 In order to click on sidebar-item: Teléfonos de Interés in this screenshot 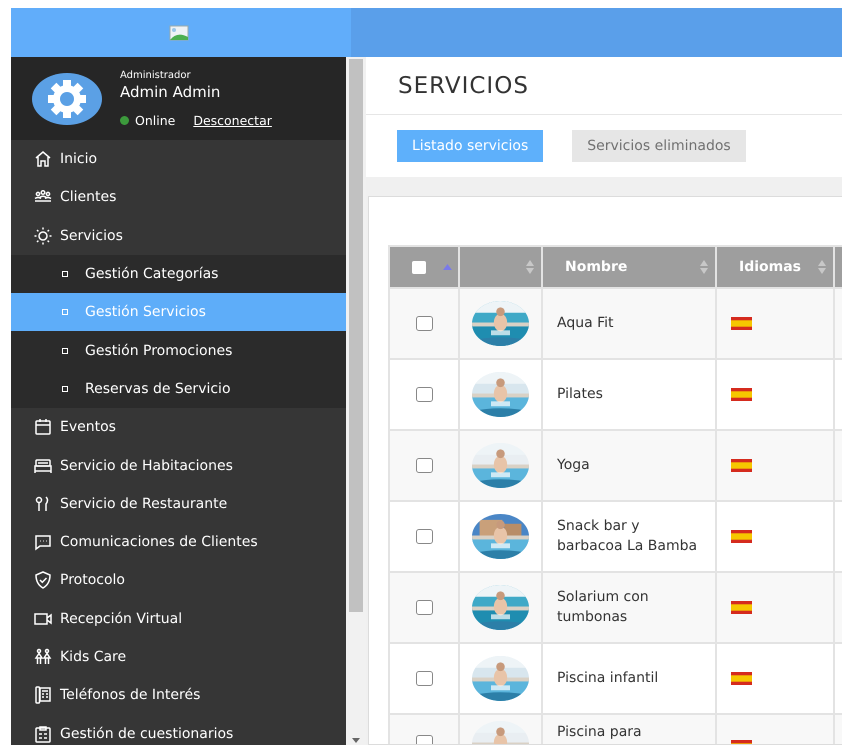, I will do `click(178, 695)`.